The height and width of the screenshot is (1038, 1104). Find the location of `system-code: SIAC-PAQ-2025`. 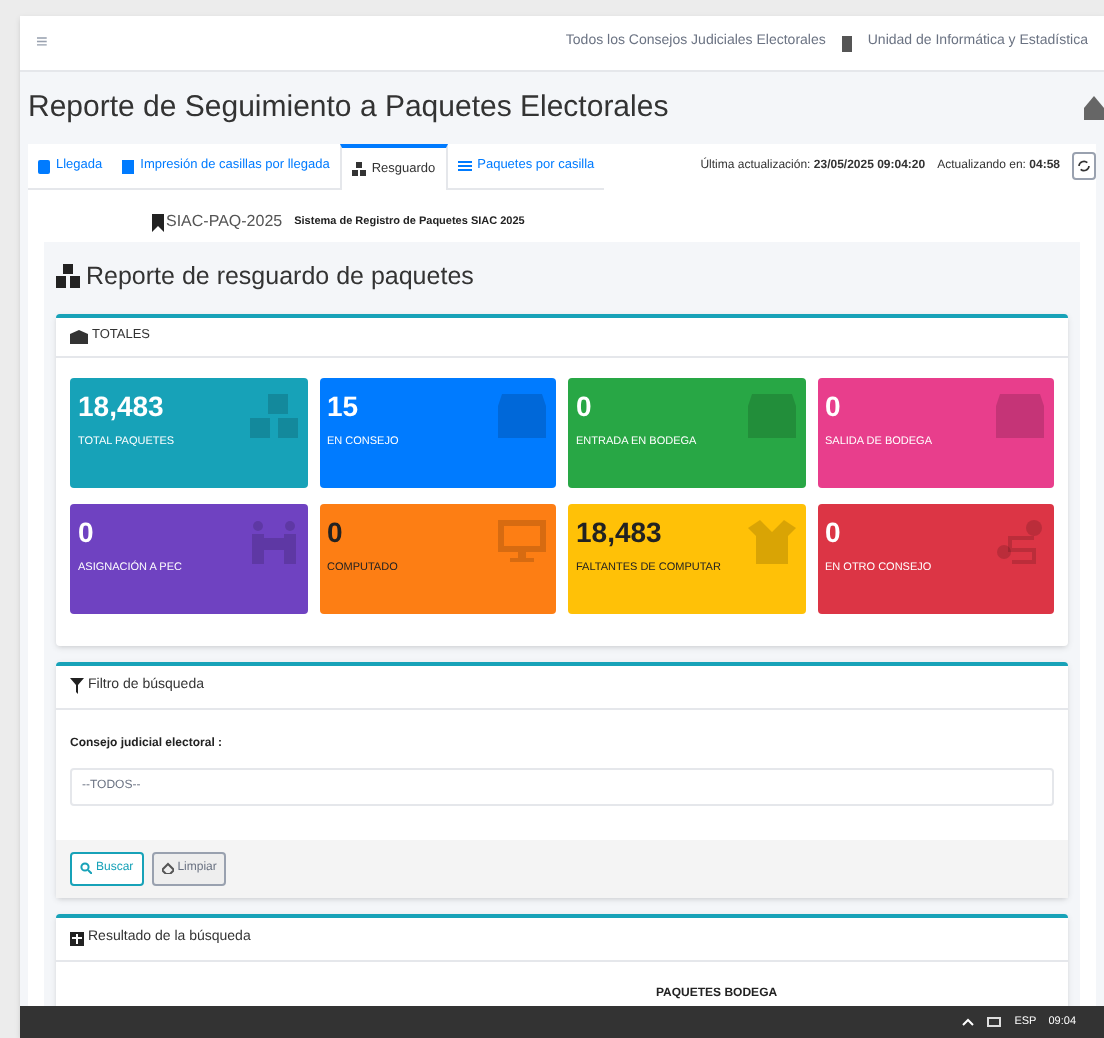

system-code: SIAC-PAQ-2025 is located at coordinates (224, 222).